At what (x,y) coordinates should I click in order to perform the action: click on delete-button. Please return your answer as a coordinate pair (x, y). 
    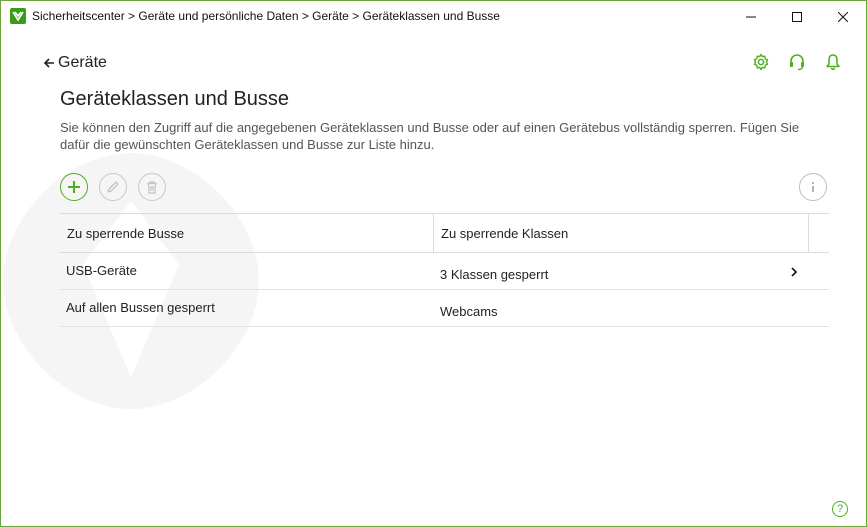
    Looking at the image, I should click on (152, 187).